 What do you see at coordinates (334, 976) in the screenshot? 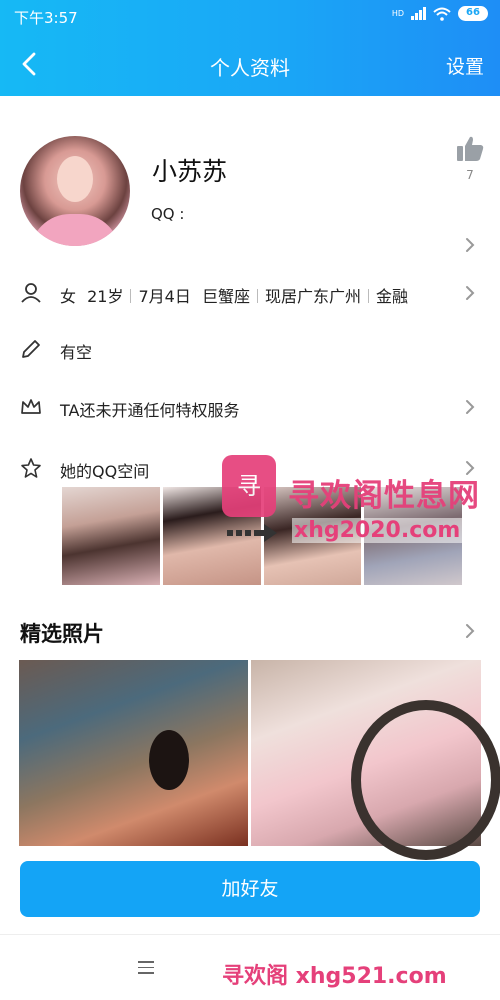
I see `watermark-bottom: 寻欢阁 xhg521.com` at bounding box center [334, 976].